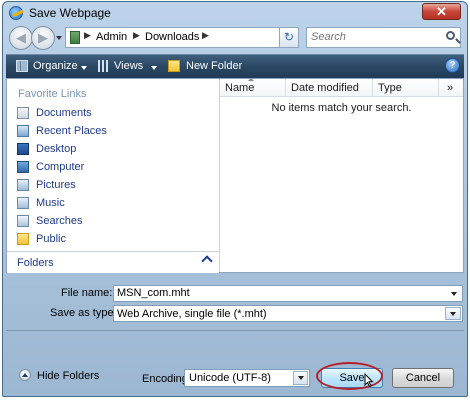 The width and height of the screenshot is (470, 401). What do you see at coordinates (341, 108) in the screenshot?
I see `empty-folder-message: No items match your search.` at bounding box center [341, 108].